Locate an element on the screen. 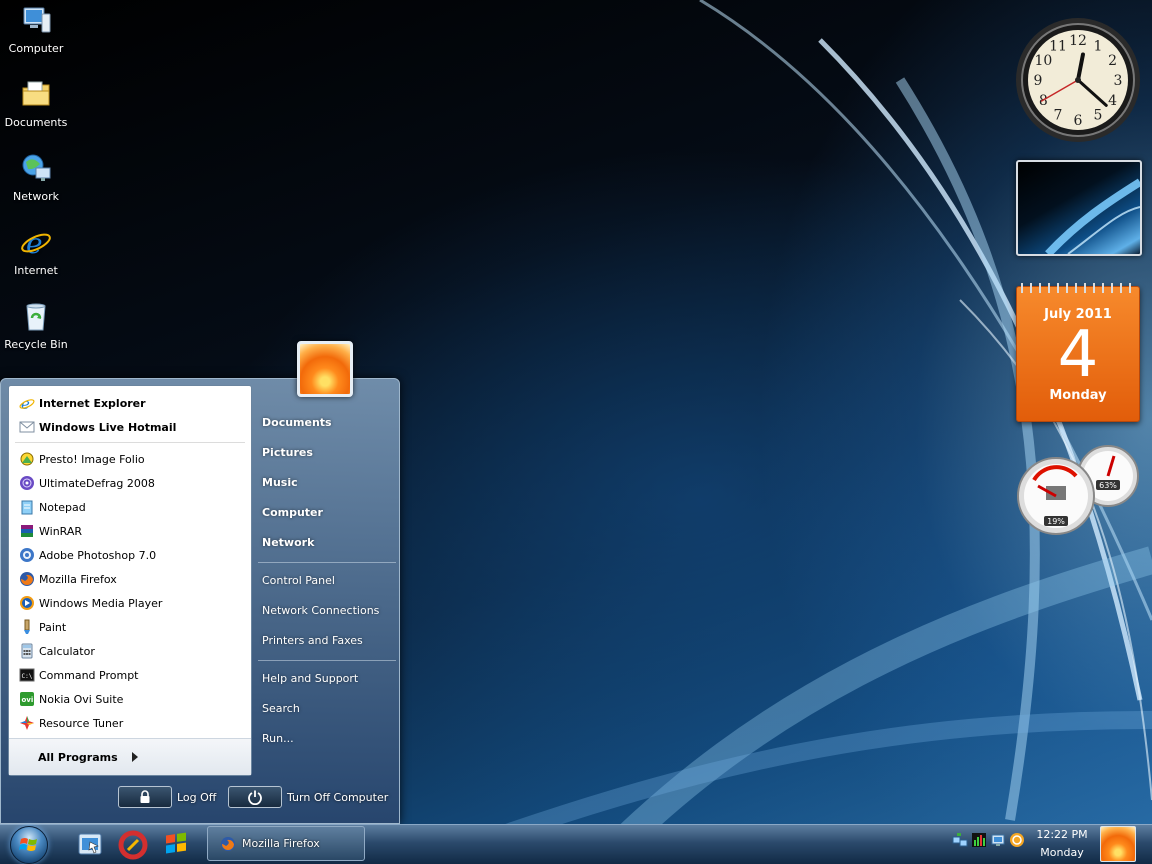 This screenshot has width=1152, height=864. notepad-icon is located at coordinates (27, 507).